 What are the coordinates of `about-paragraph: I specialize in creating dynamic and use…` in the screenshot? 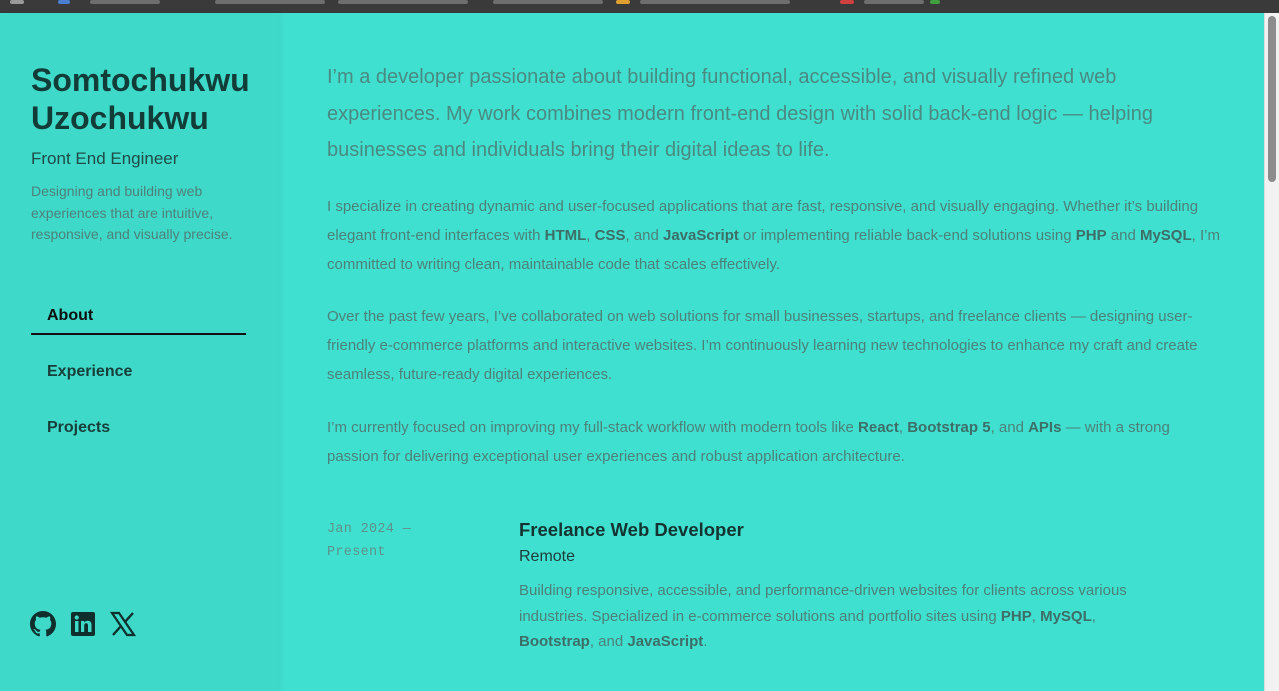 It's located at (773, 235).